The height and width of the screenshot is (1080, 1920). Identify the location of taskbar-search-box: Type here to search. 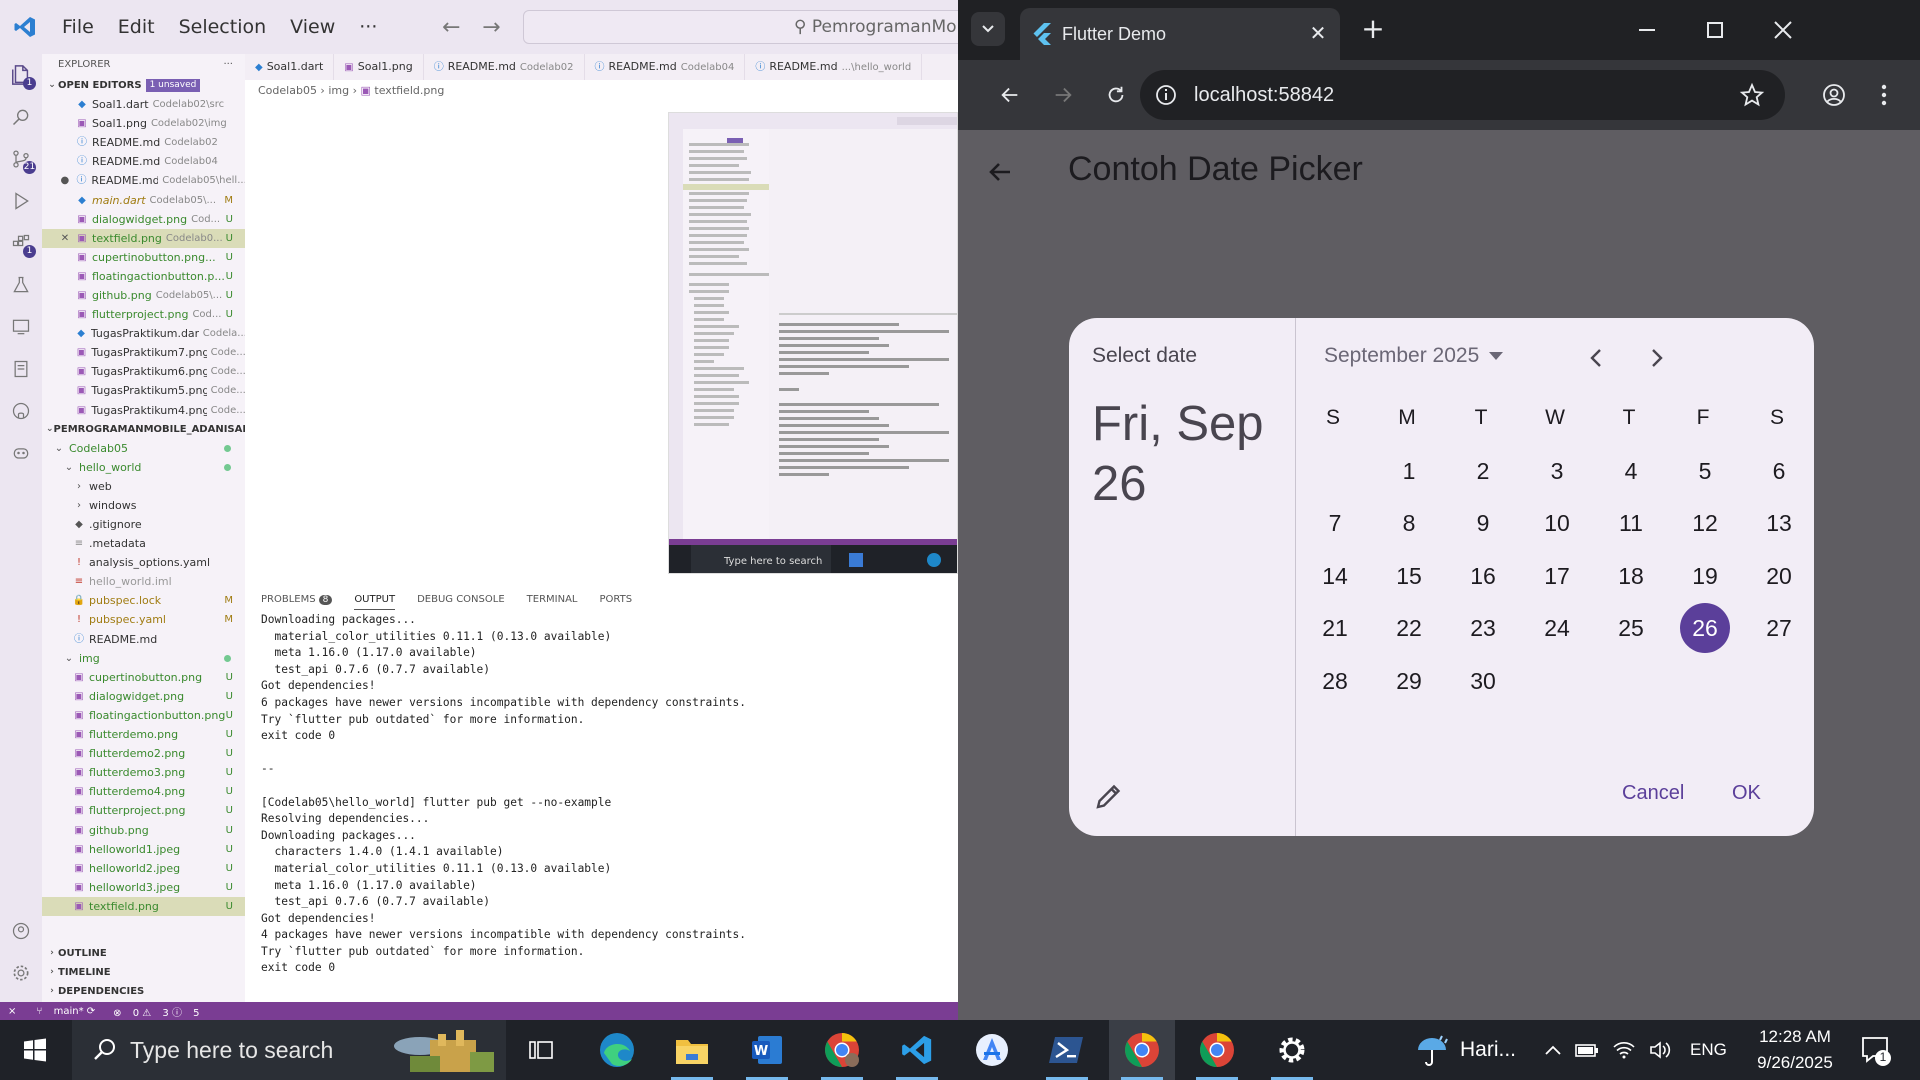
(289, 1050).